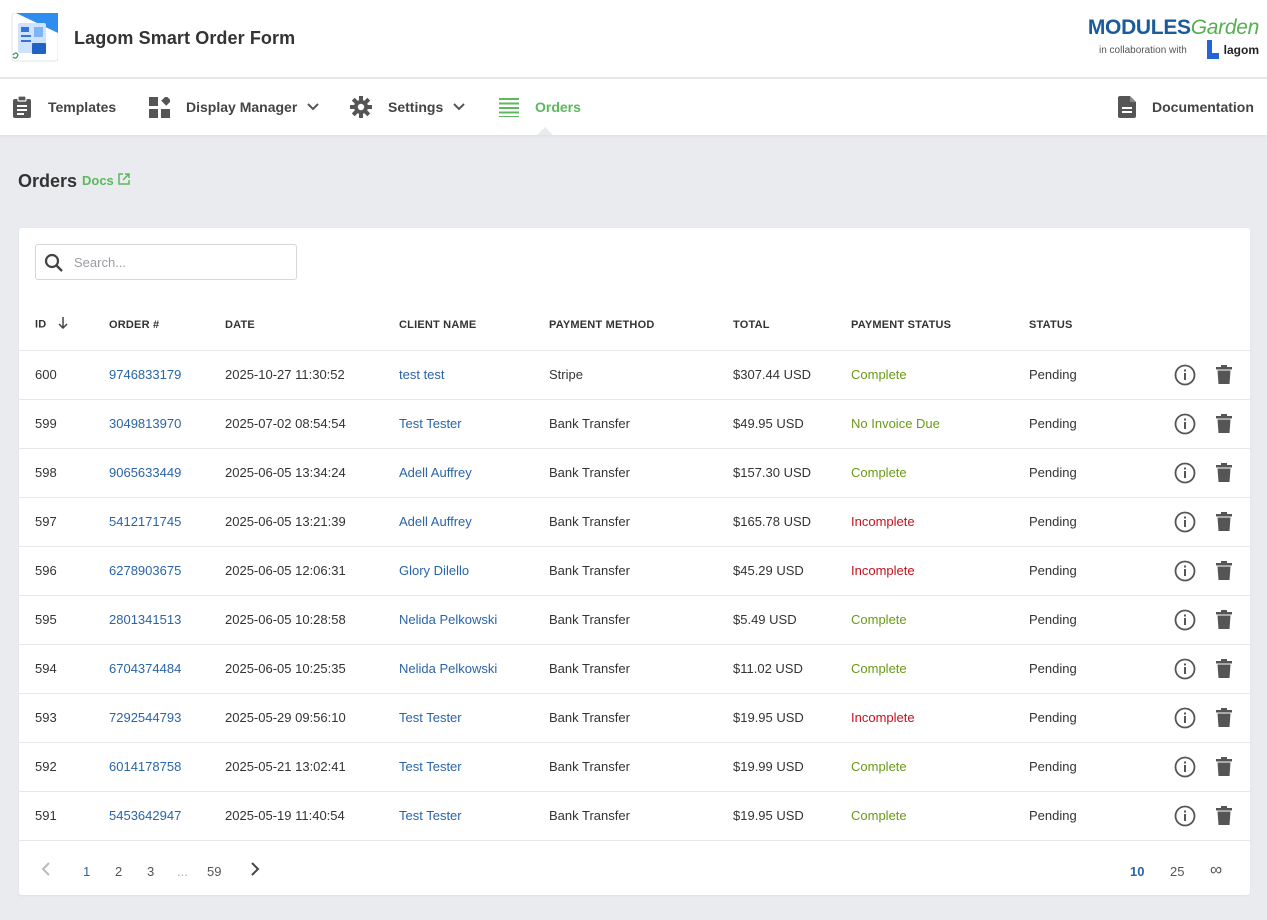 The width and height of the screenshot is (1267, 920). I want to click on order-number-link: 9065633449, so click(145, 472).